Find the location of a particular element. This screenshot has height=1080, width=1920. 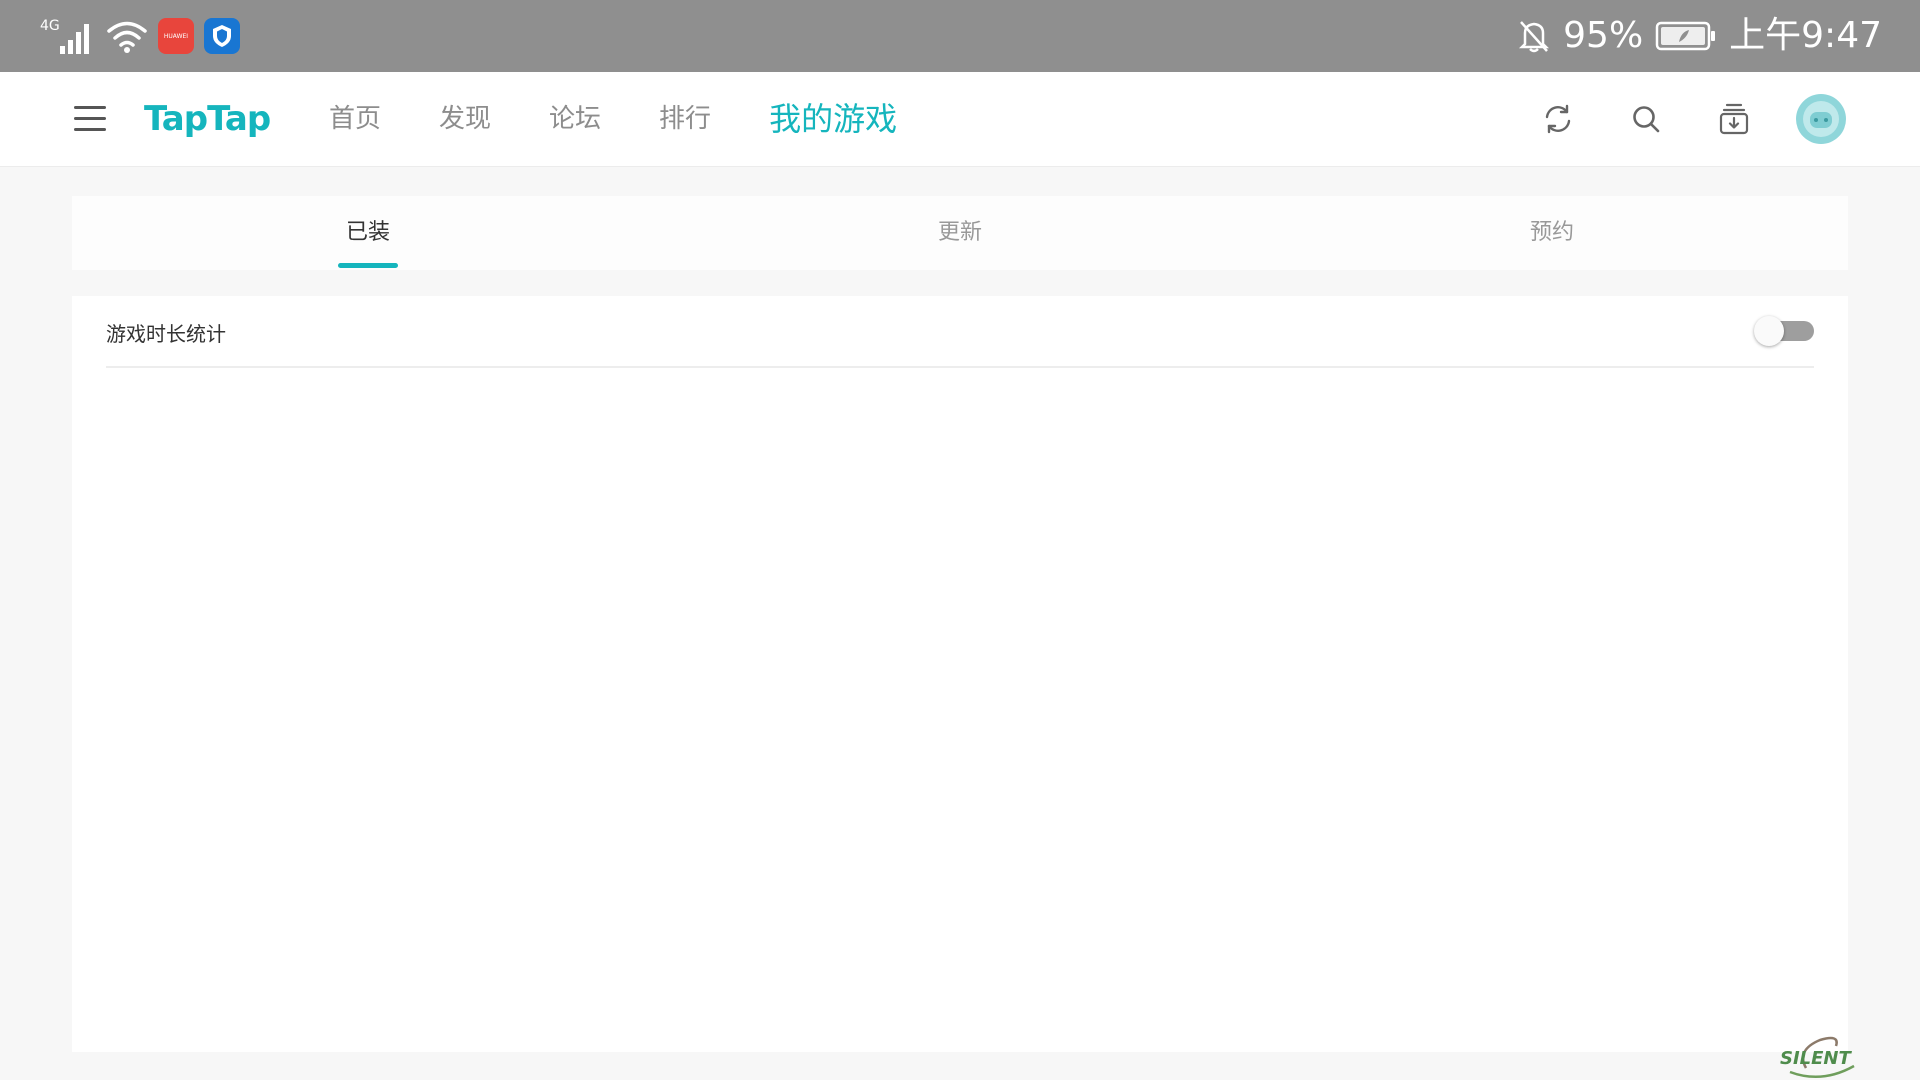

nav-tab-forum: 论坛 is located at coordinates (575, 119).